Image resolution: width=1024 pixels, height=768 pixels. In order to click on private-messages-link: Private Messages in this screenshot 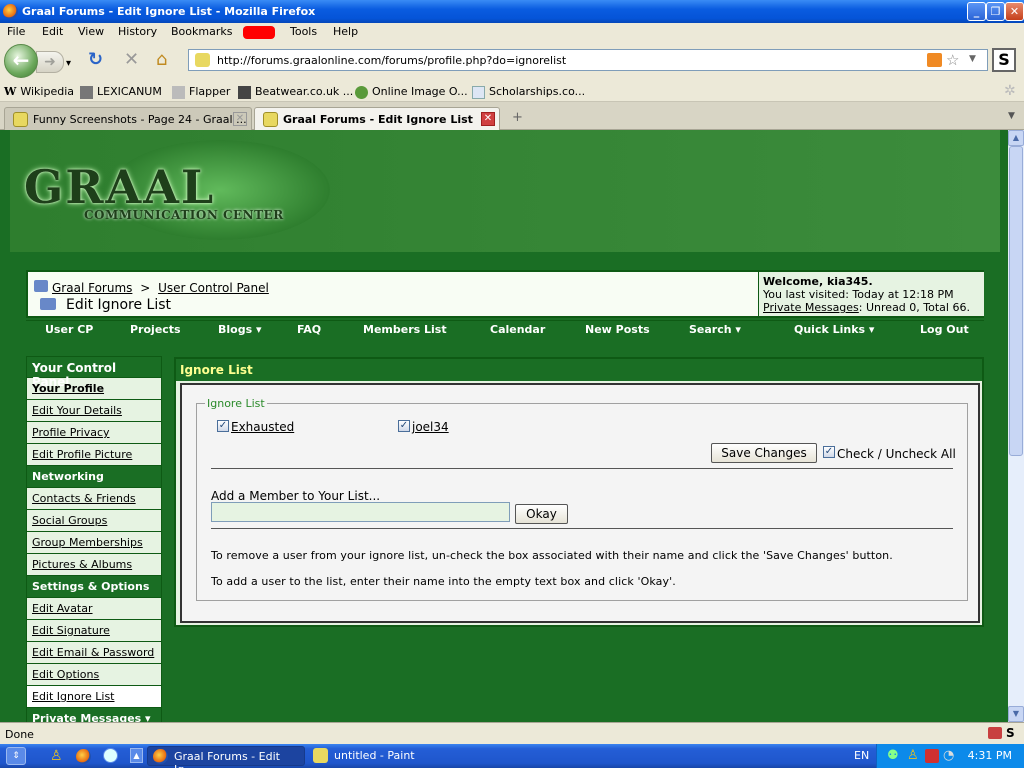, I will do `click(811, 307)`.